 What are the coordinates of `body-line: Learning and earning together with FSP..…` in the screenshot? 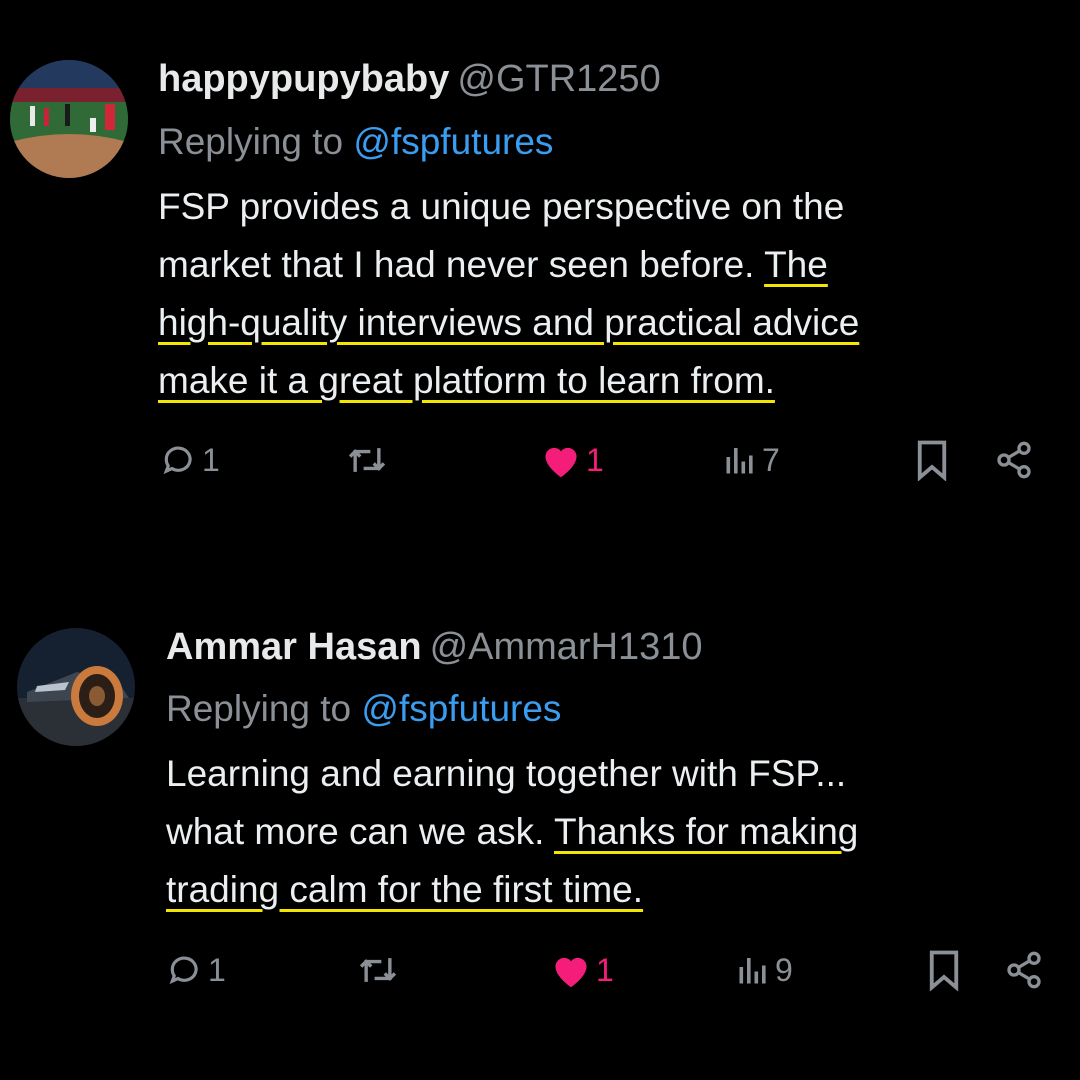 It's located at (512, 774).